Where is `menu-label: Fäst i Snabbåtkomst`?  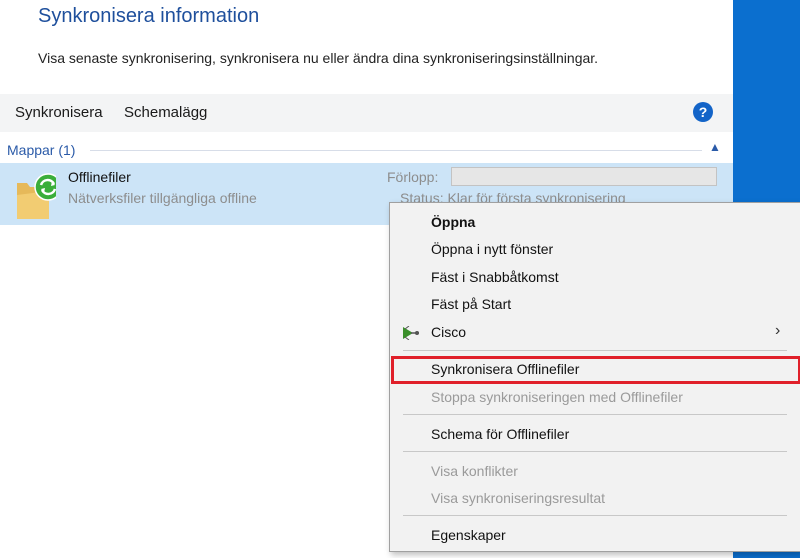
menu-label: Fäst i Snabbåtkomst is located at coordinates (495, 277).